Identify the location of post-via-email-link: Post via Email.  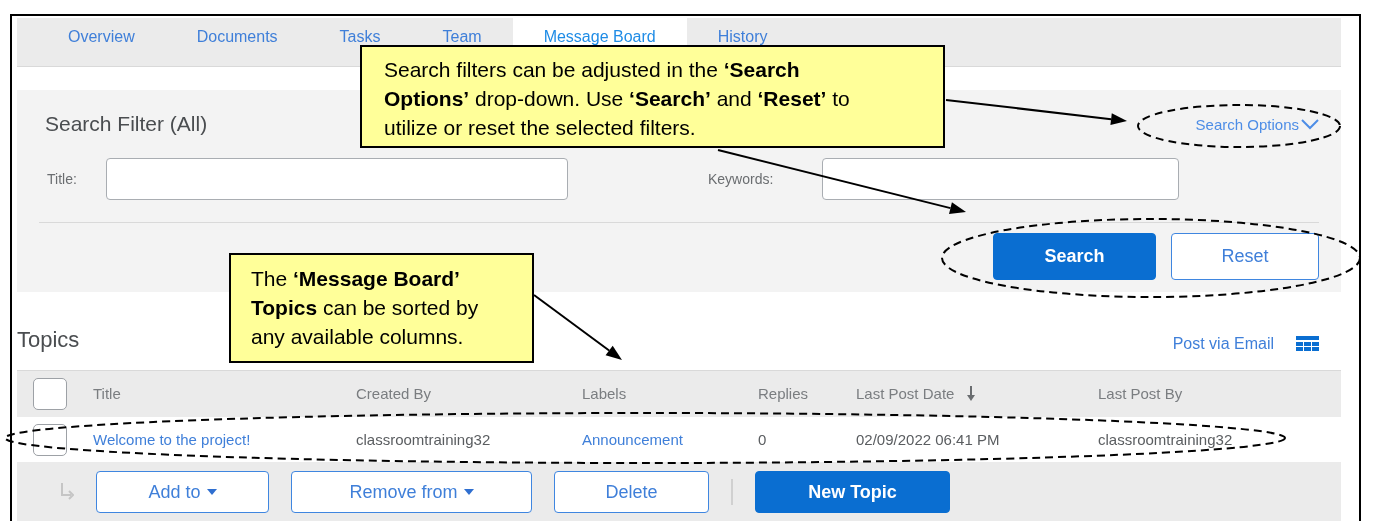
(1223, 344).